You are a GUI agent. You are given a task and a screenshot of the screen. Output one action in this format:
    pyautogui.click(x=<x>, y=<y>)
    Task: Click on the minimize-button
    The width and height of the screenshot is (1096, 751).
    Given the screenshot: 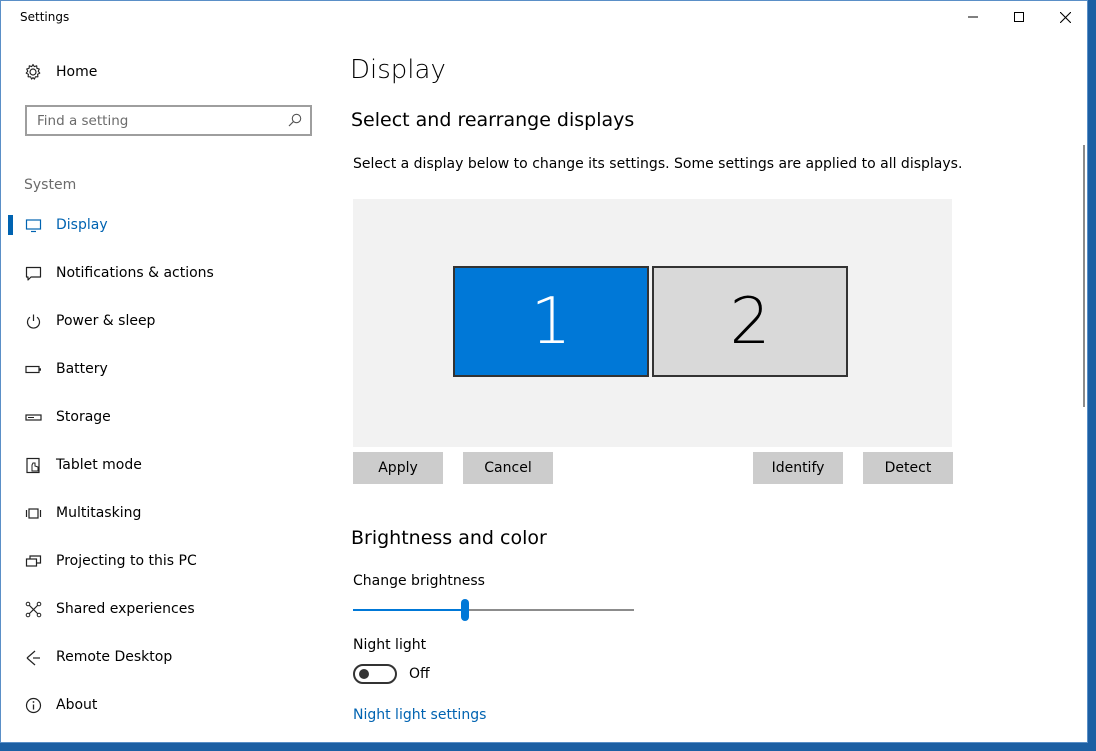 What is the action you would take?
    pyautogui.click(x=973, y=17)
    